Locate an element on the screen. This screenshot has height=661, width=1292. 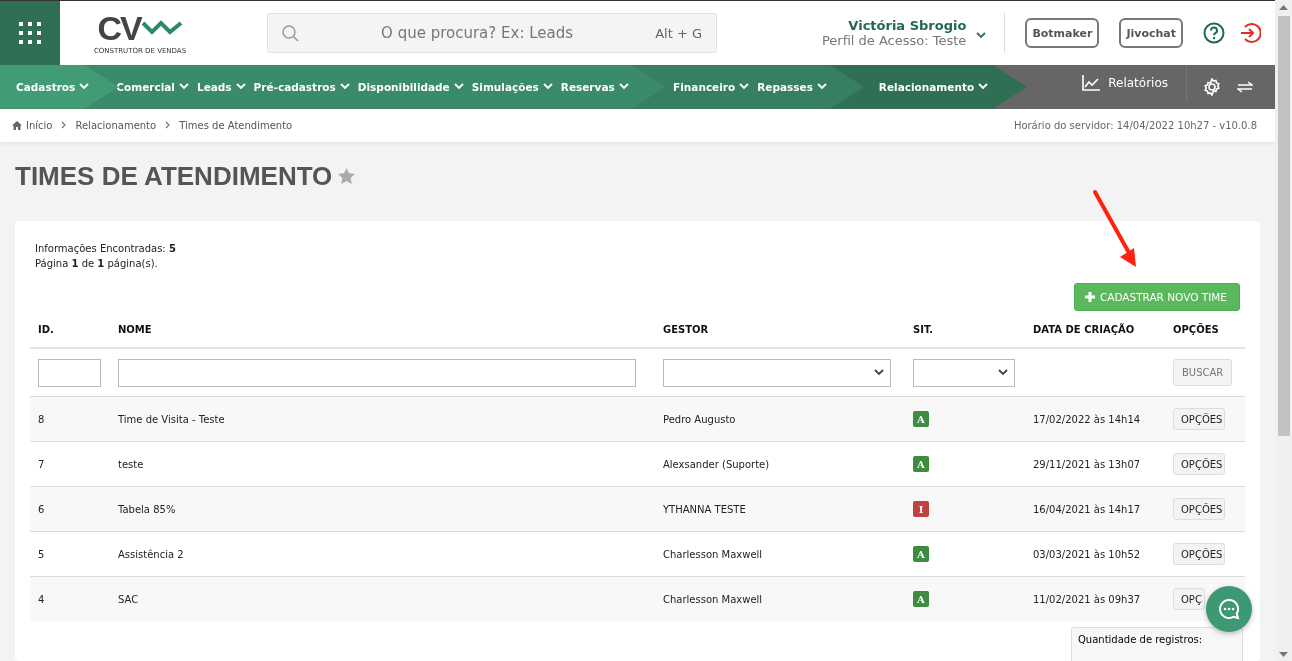
table-cell: SAC is located at coordinates (128, 599).